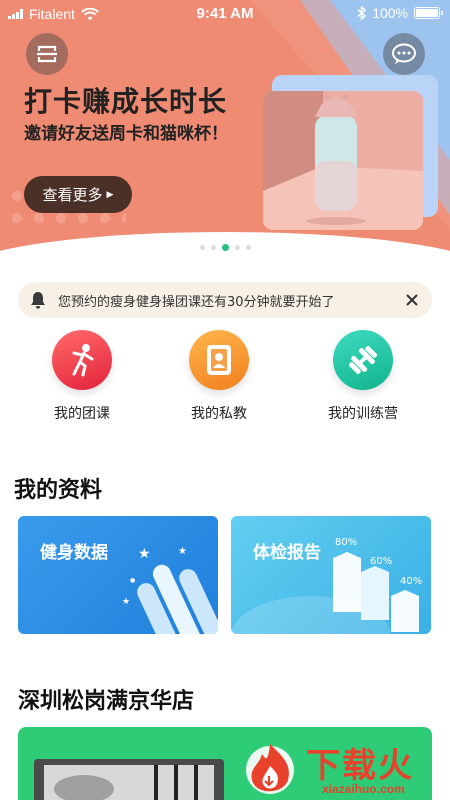 This screenshot has width=450, height=800. I want to click on banner-subtitle: 邀请好友送周卡和猫咪杯！, so click(126, 134).